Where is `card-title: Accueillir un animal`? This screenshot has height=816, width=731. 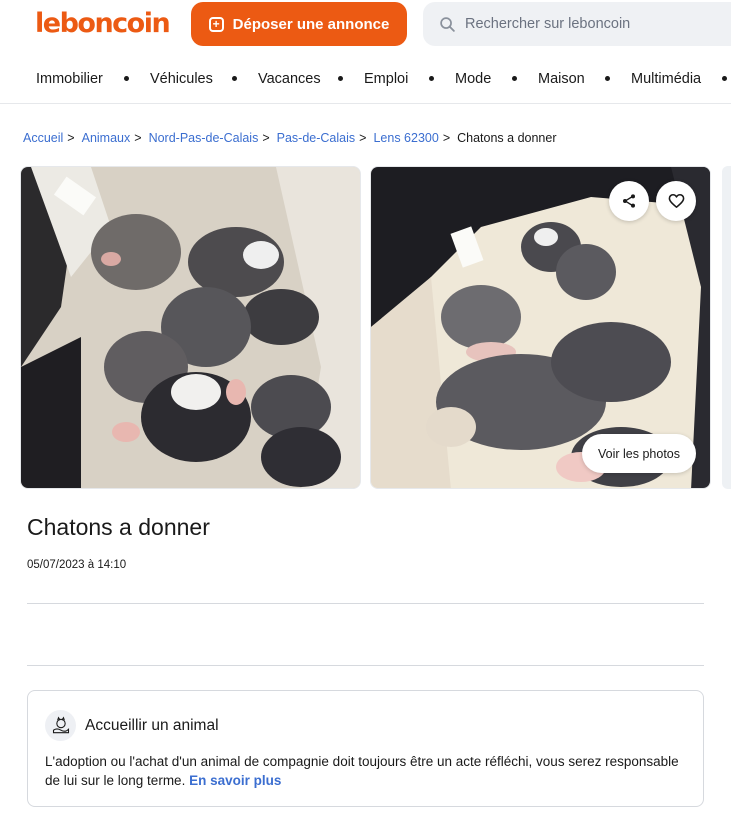
card-title: Accueillir un animal is located at coordinates (152, 725).